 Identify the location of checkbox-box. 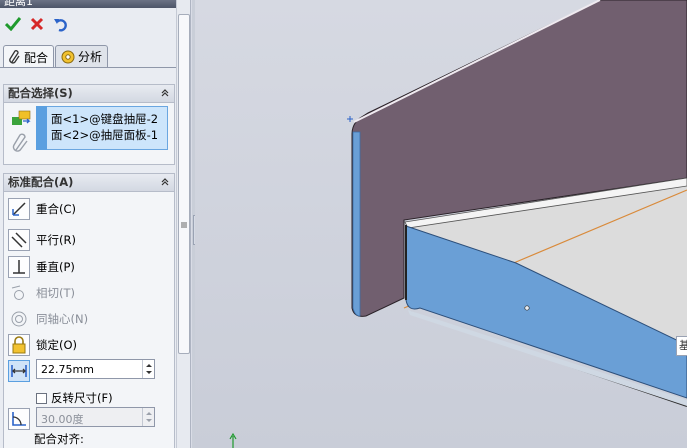
(41, 398).